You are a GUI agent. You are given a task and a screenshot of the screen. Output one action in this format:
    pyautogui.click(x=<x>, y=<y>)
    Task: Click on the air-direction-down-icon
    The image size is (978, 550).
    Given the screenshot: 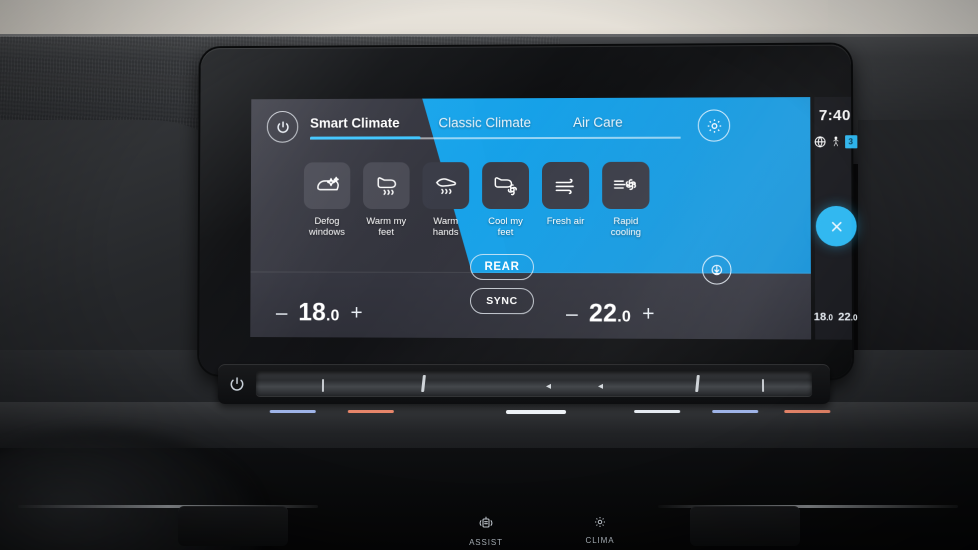 What is the action you would take?
    pyautogui.click(x=716, y=269)
    